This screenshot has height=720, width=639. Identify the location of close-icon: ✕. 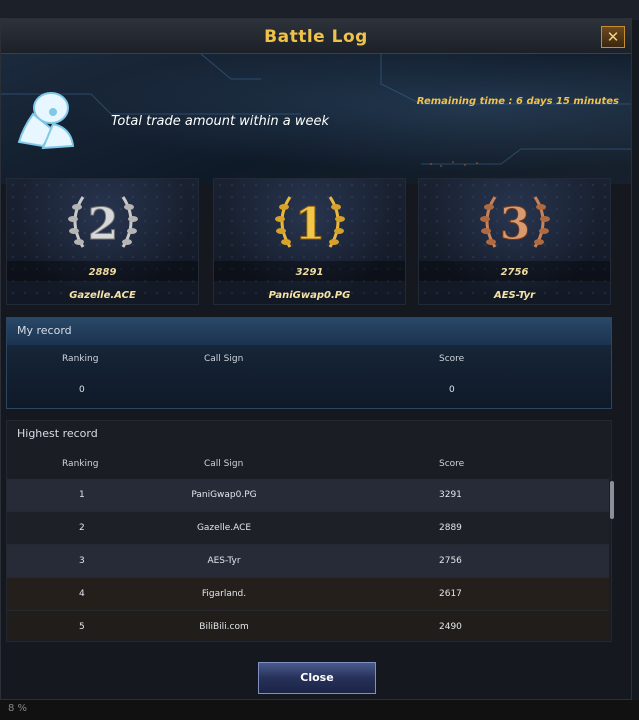
(613, 37).